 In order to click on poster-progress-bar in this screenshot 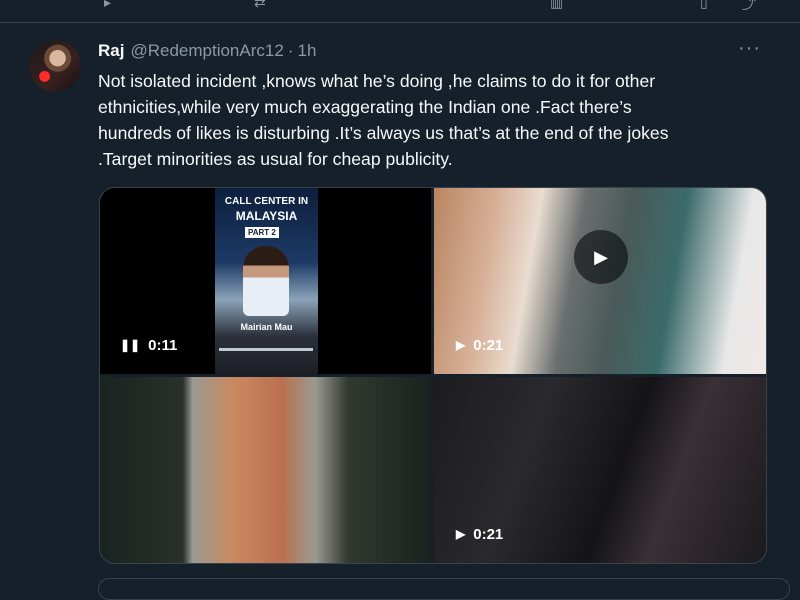, I will do `click(266, 349)`.